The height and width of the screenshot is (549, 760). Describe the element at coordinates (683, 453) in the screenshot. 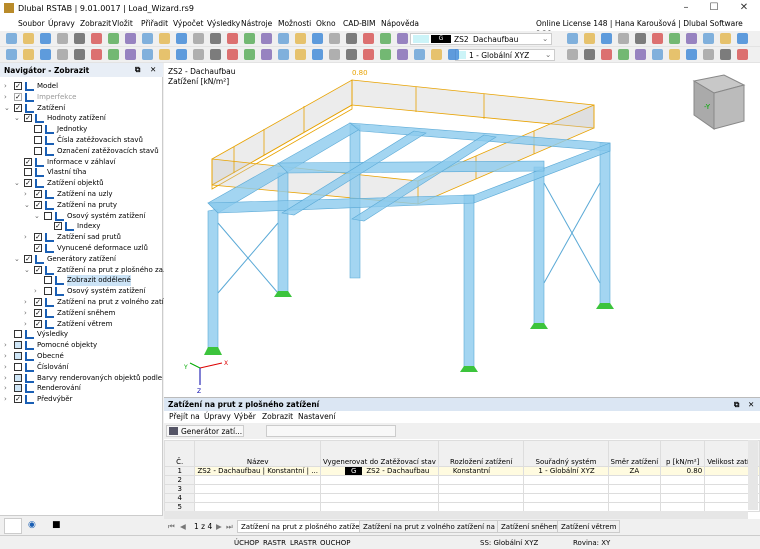

I see `column-header: p [kN/m²]` at that location.